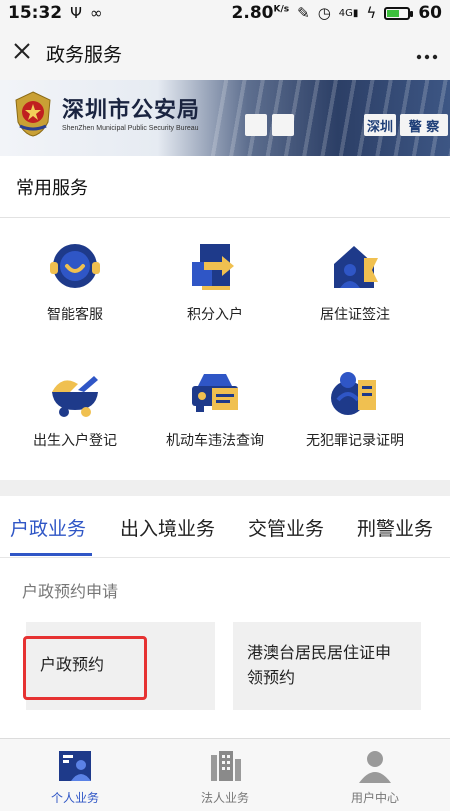 This screenshot has width=450, height=811. I want to click on service-label: 无犯罪记录证明, so click(355, 441).